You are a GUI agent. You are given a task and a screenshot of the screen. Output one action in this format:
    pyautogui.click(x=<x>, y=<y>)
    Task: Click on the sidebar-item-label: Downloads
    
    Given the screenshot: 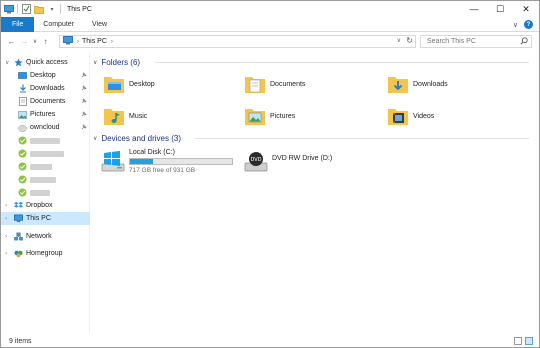 What is the action you would take?
    pyautogui.click(x=47, y=88)
    